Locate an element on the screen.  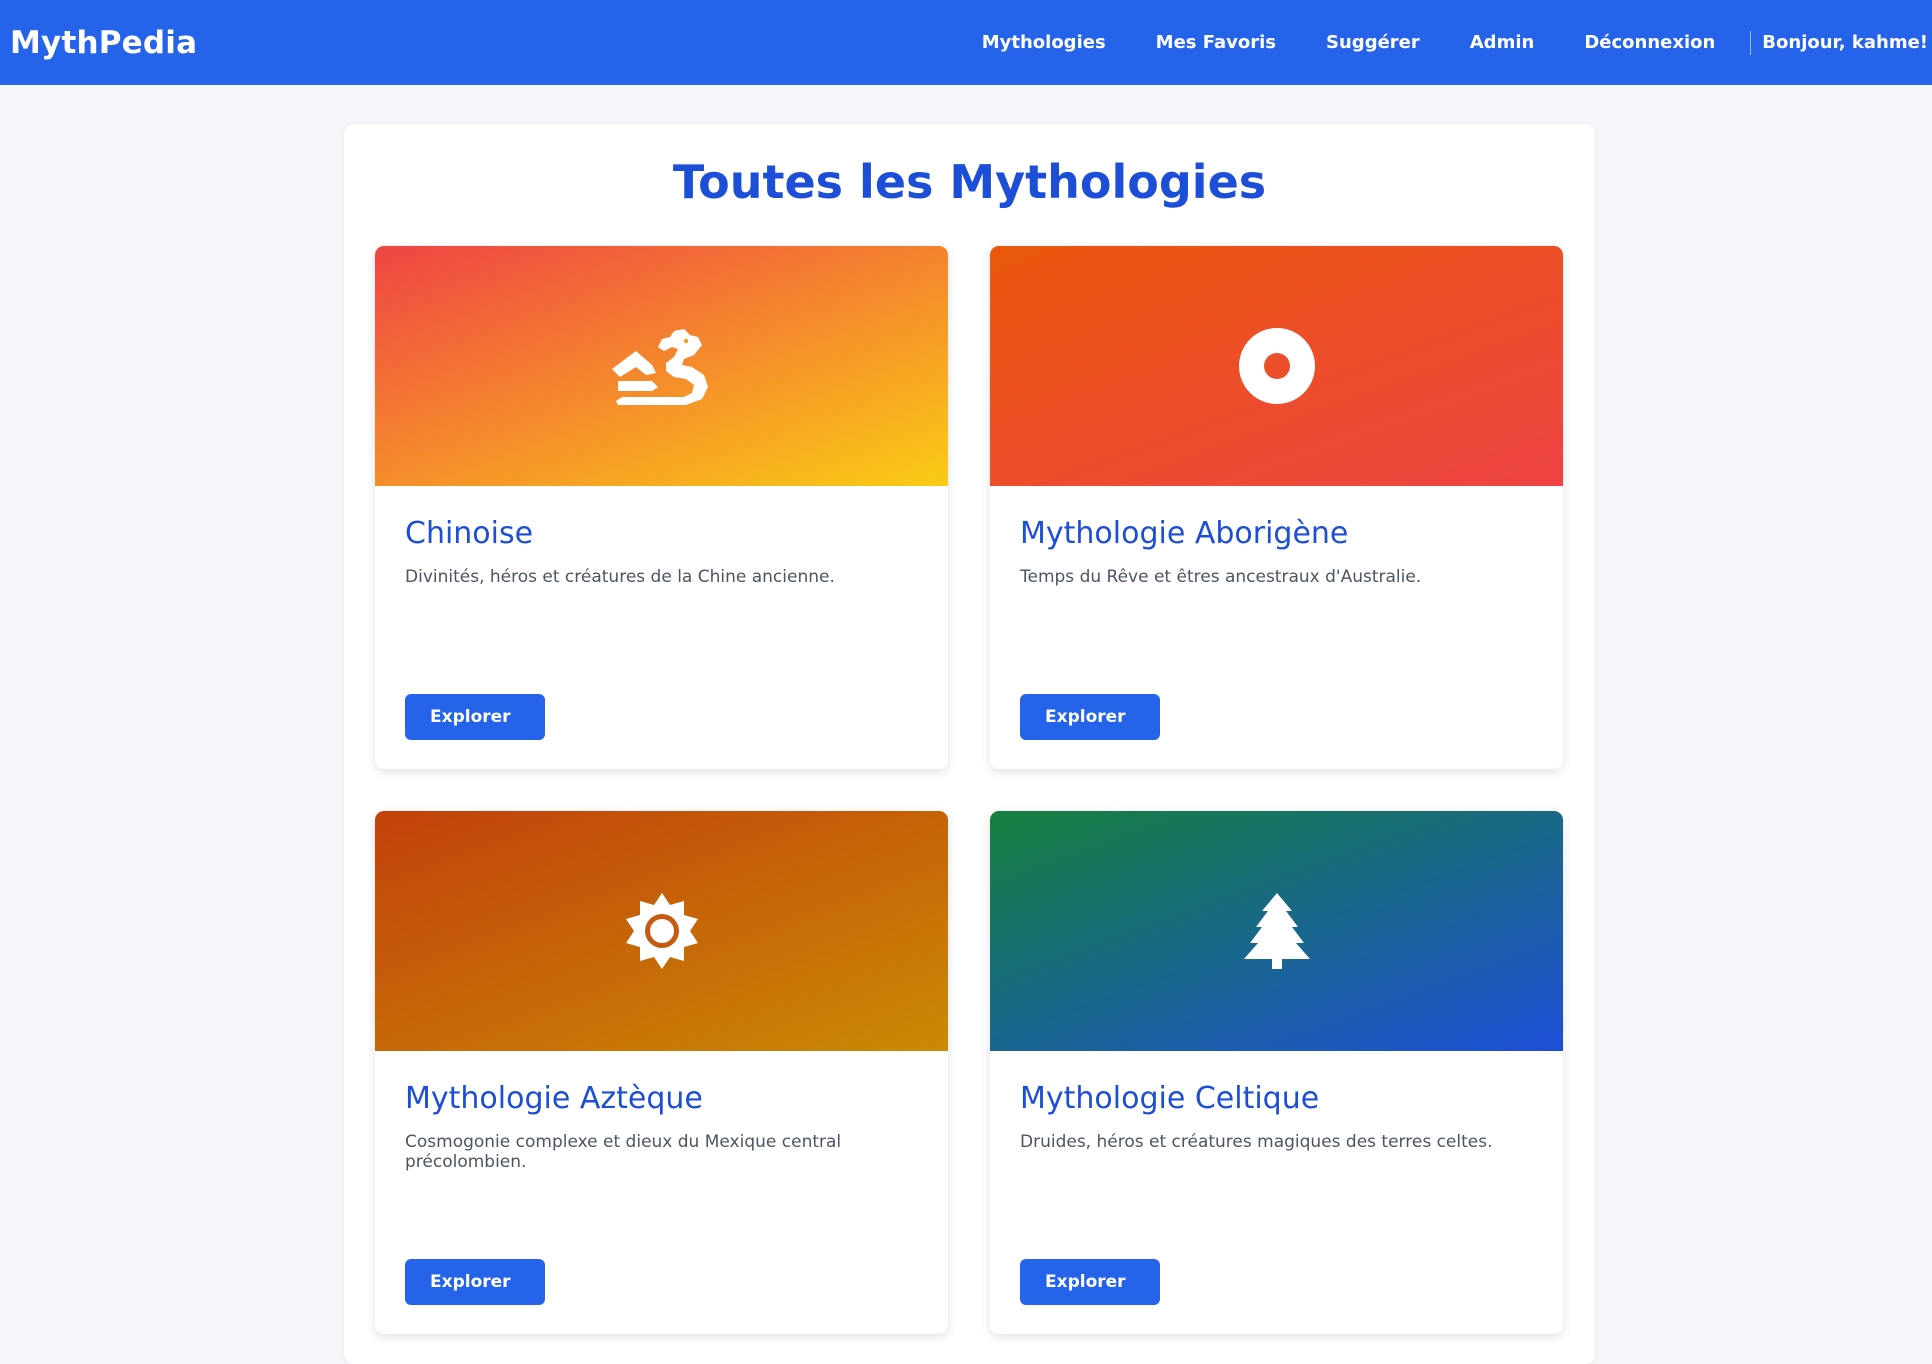
brand-logo: MythPedia is located at coordinates (103, 43).